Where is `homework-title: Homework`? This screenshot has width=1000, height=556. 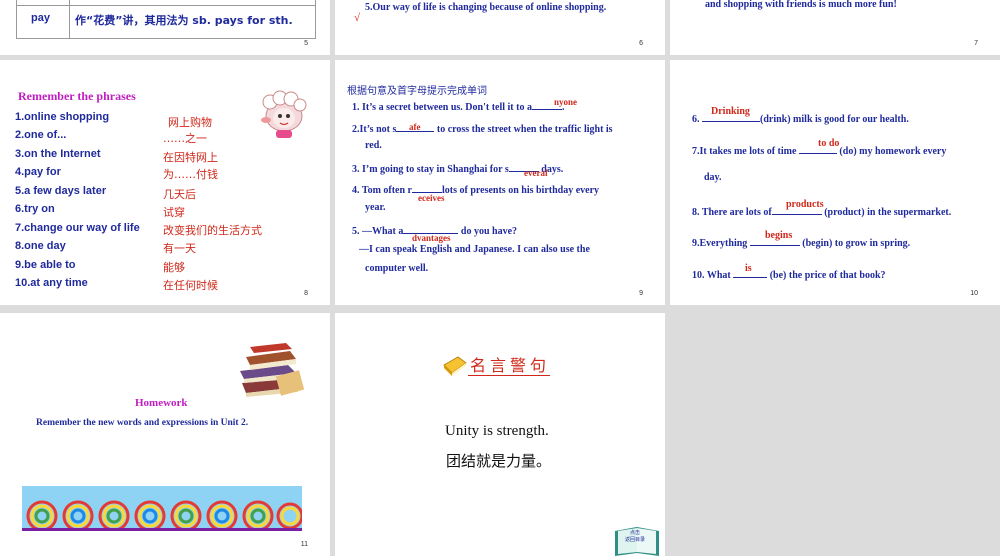 homework-title: Homework is located at coordinates (161, 403).